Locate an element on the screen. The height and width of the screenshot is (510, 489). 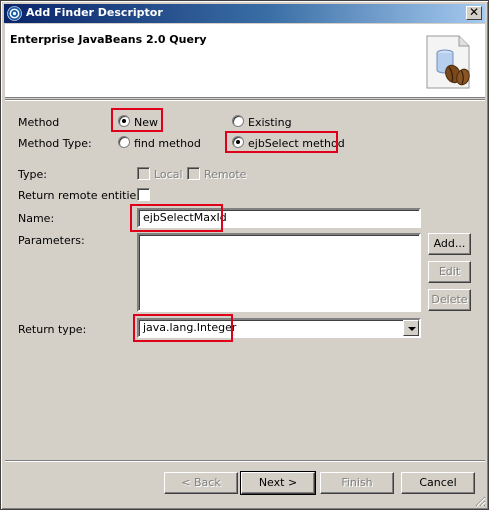
finish-button: Finish is located at coordinates (357, 483).